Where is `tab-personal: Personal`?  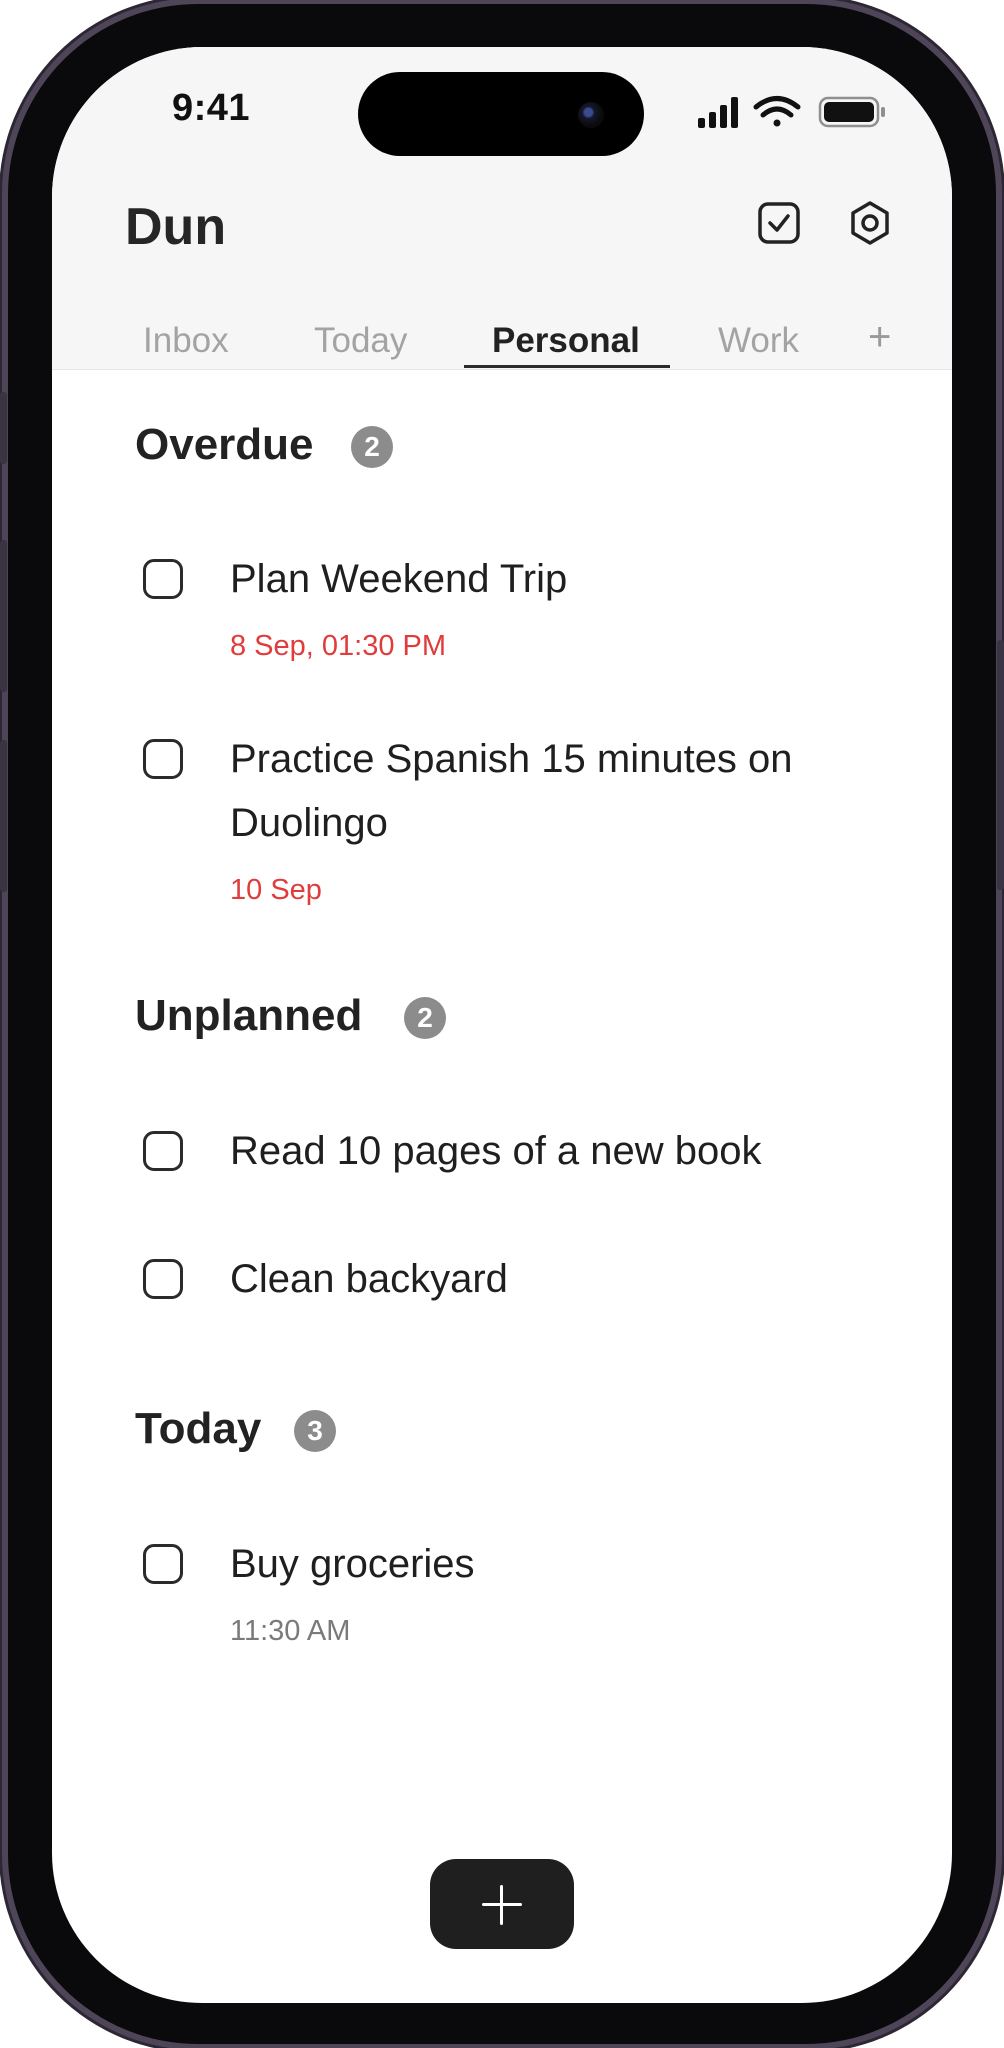 tab-personal: Personal is located at coordinates (566, 341).